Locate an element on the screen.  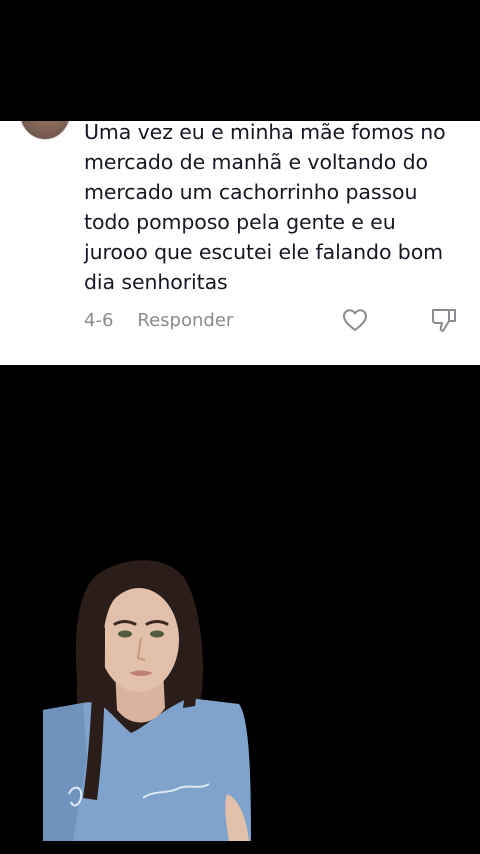
thumbs-down-outline-icon is located at coordinates (443, 320).